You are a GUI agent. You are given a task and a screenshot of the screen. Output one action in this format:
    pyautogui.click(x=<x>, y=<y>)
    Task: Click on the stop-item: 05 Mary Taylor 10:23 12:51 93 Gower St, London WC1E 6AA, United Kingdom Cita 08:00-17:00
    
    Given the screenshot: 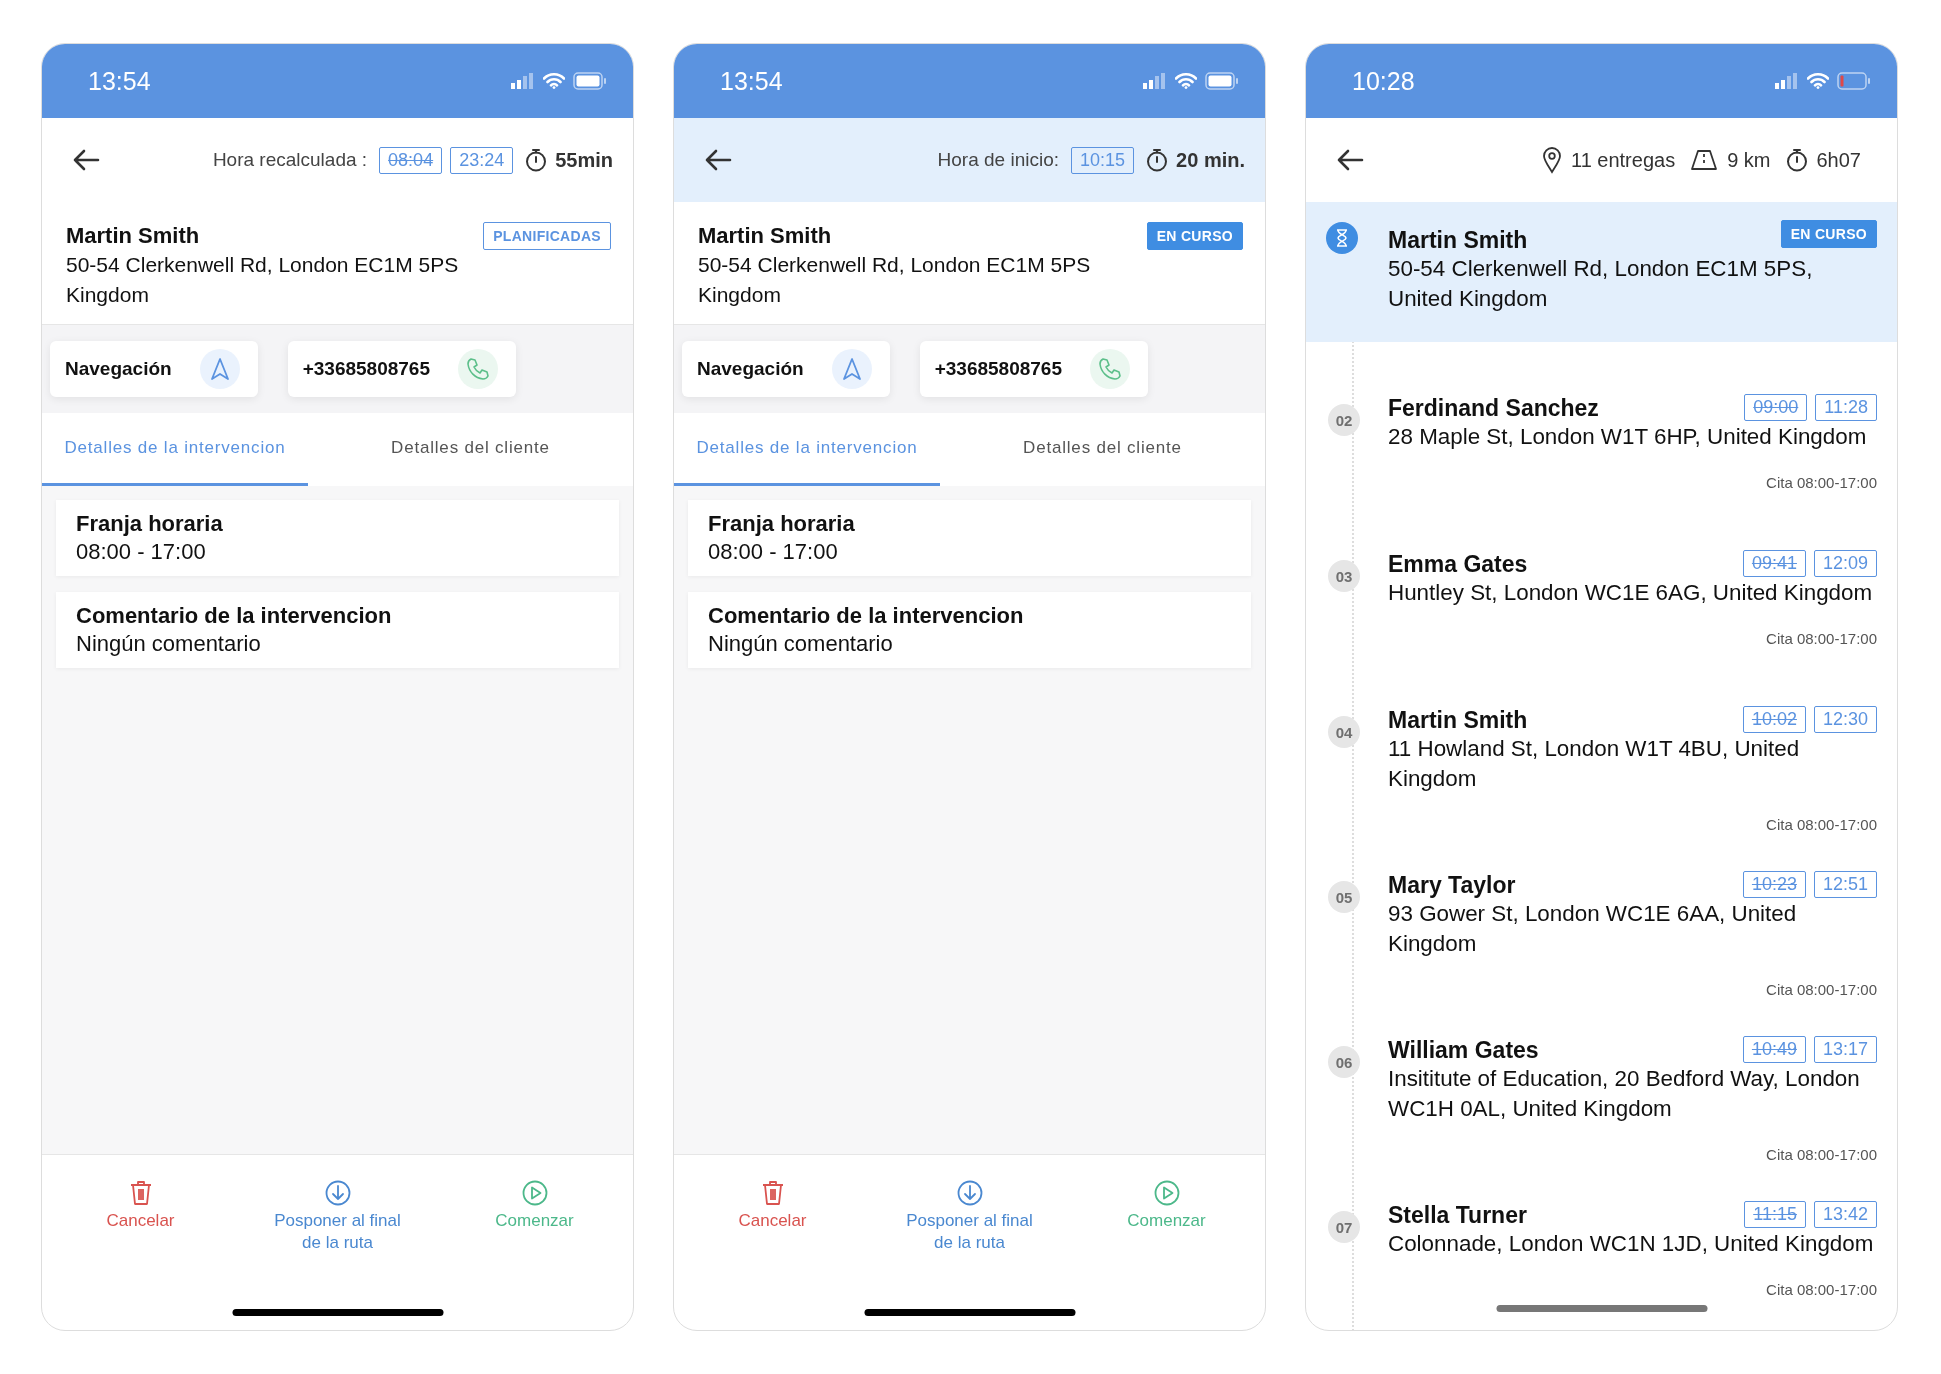 What is the action you would take?
    pyautogui.click(x=1601, y=927)
    